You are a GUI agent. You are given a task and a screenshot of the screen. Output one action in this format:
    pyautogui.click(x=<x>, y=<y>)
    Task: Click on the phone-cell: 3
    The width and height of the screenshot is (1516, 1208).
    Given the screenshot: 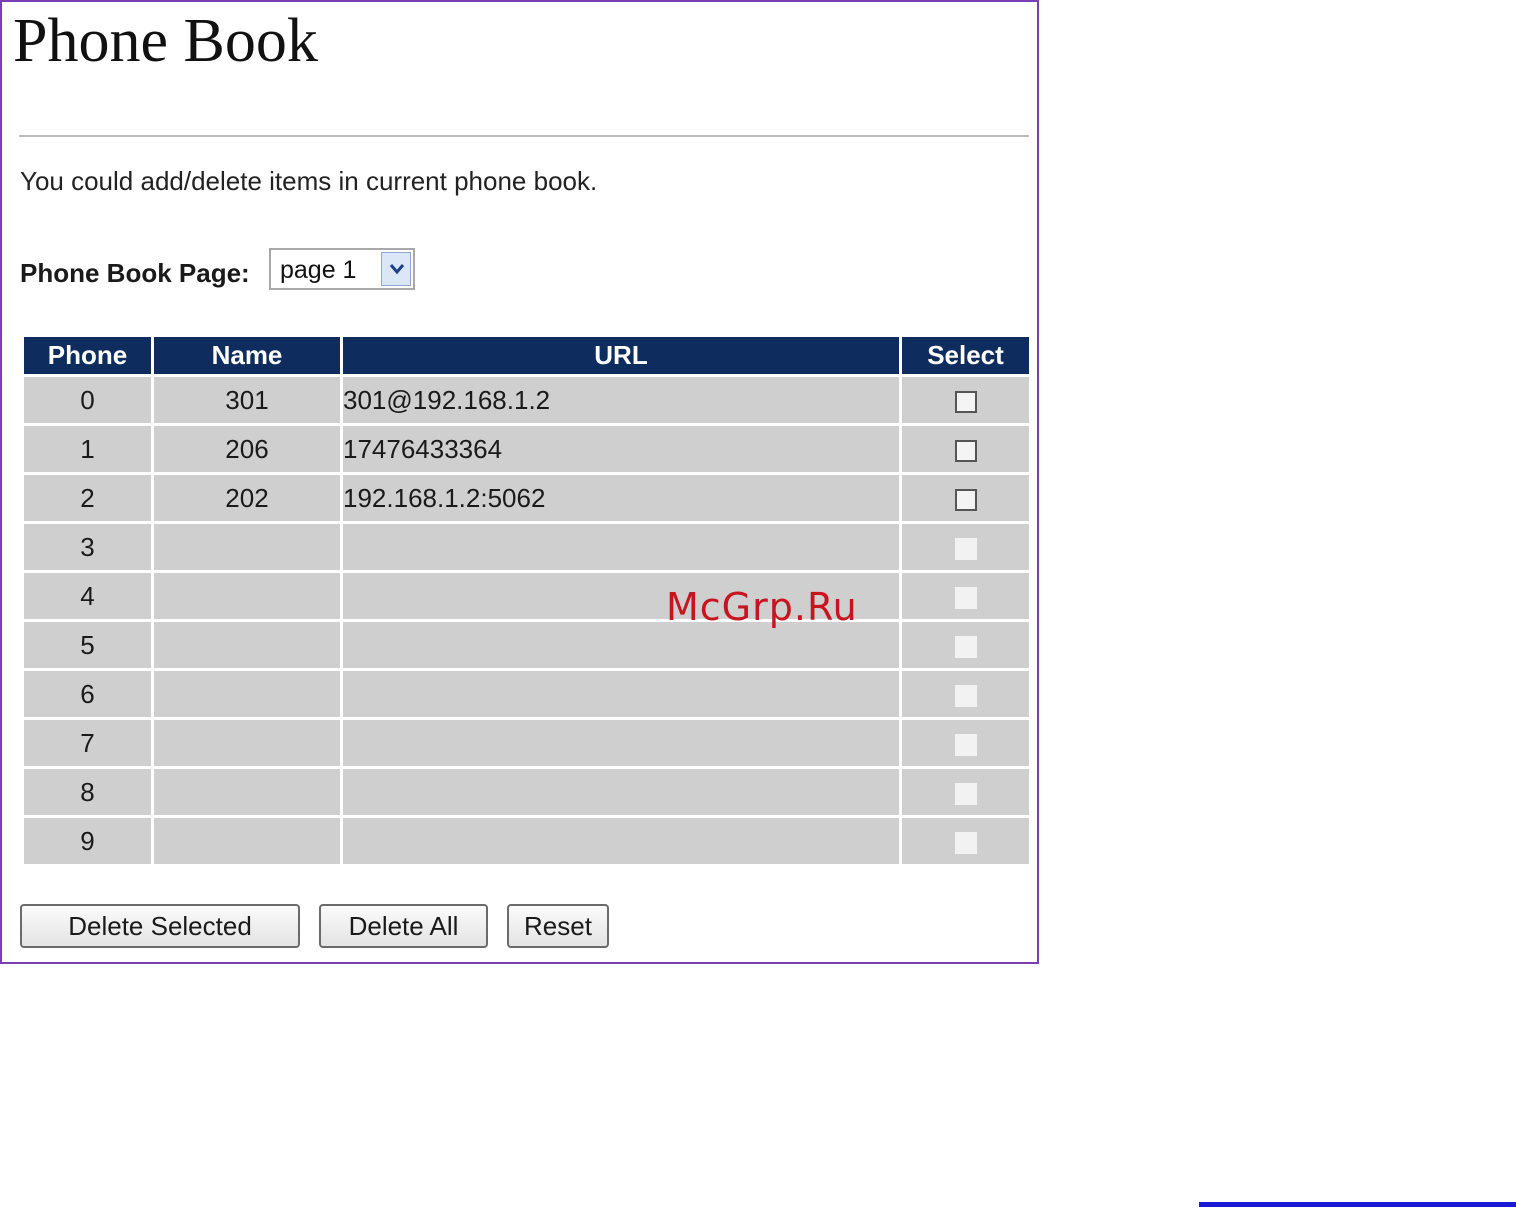 What is the action you would take?
    pyautogui.click(x=87, y=547)
    